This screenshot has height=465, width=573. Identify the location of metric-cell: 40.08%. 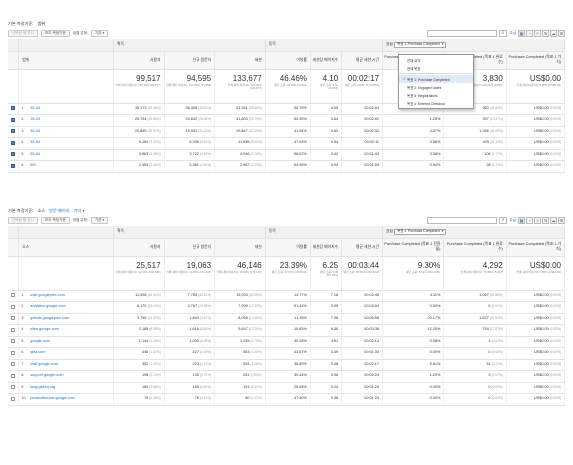
(288, 342).